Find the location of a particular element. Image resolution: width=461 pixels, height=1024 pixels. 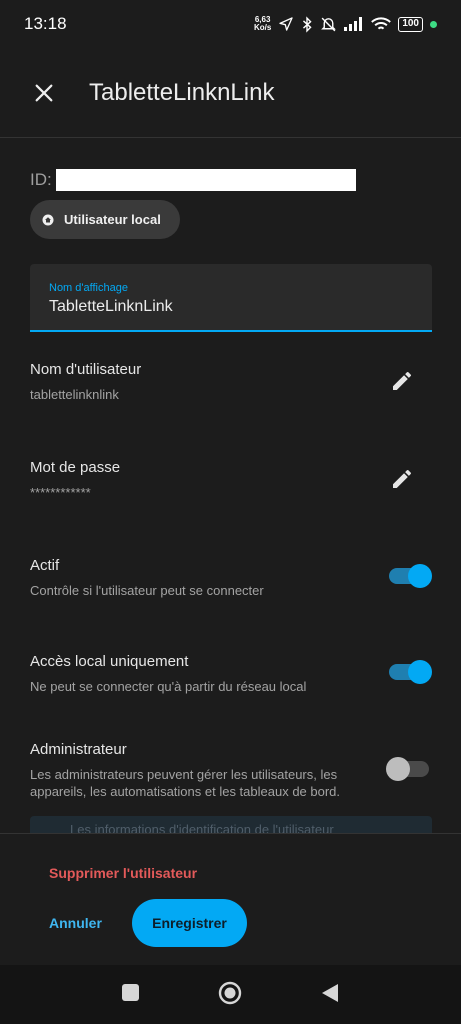

display-name-input is located at coordinates (234, 307).